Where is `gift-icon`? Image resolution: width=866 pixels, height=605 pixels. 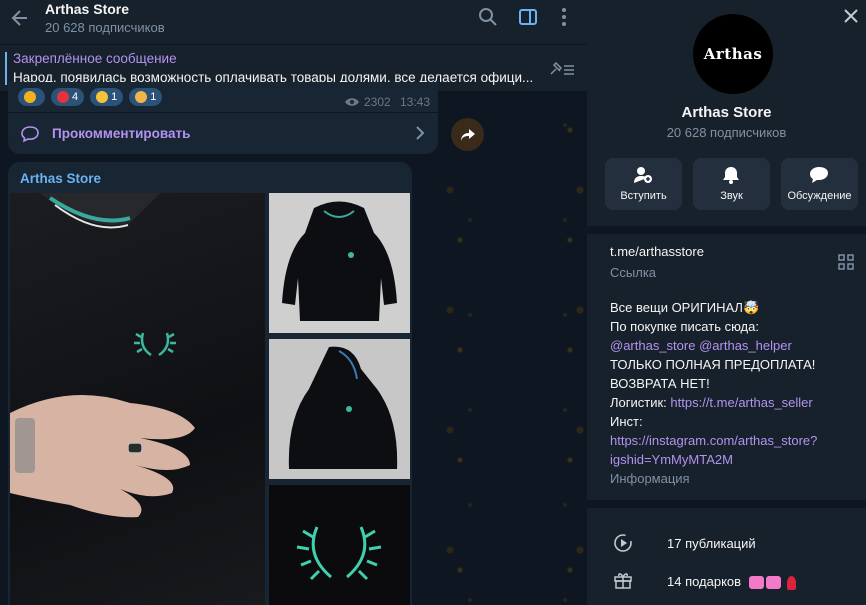 gift-icon is located at coordinates (623, 581).